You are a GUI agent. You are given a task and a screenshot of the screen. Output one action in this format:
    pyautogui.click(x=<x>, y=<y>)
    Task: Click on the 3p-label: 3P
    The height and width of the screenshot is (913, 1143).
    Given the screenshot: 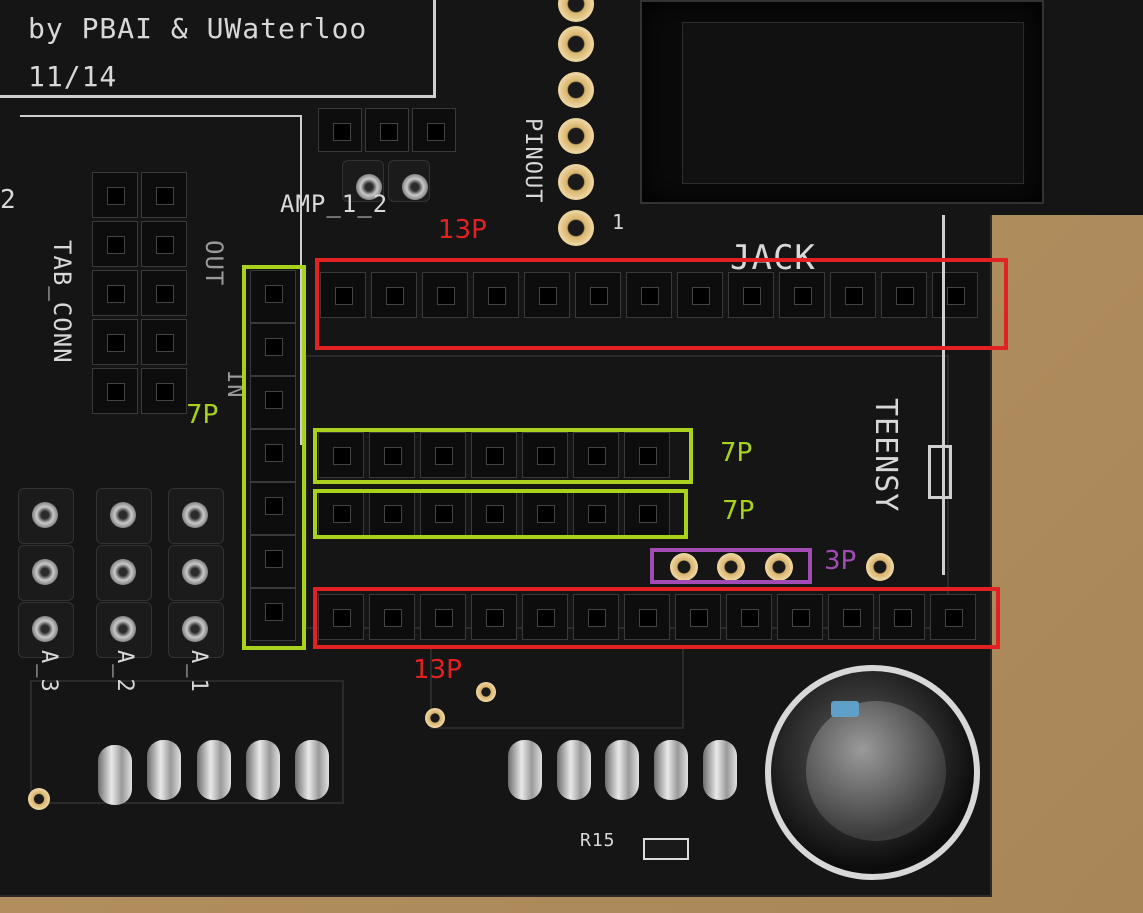 What is the action you would take?
    pyautogui.click(x=840, y=561)
    